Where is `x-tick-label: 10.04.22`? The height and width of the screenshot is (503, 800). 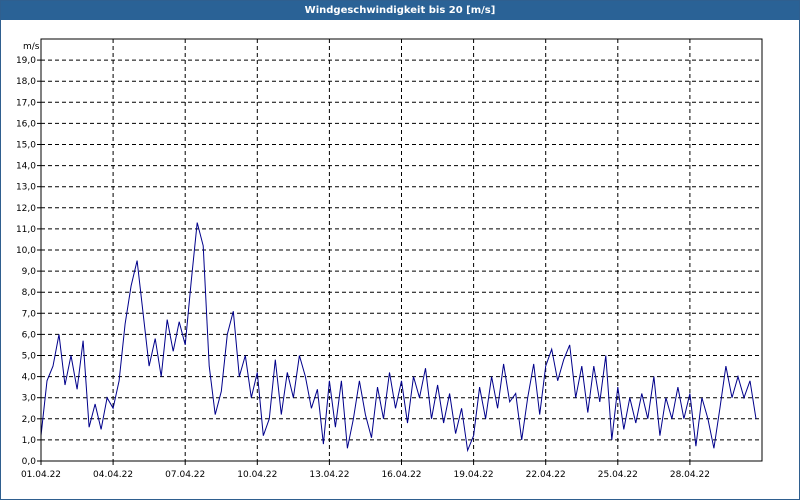
x-tick-label: 10.04.22 is located at coordinates (257, 475).